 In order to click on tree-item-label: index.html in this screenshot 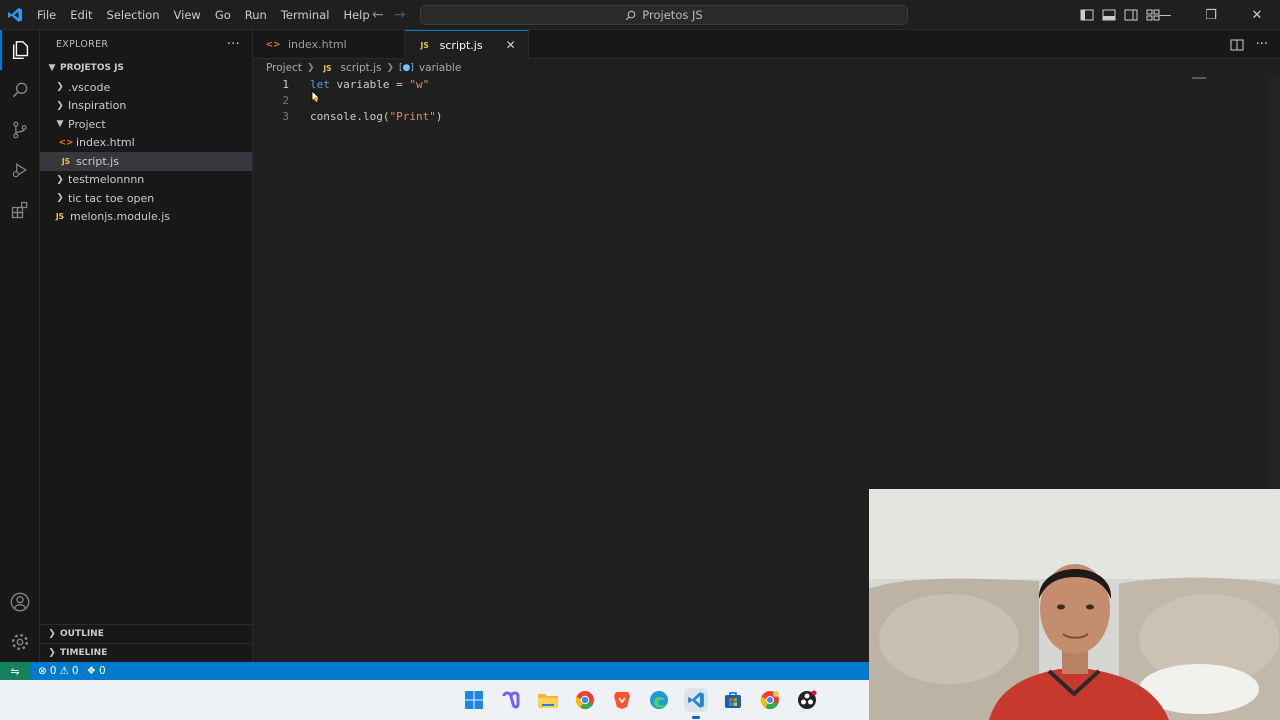, I will do `click(105, 143)`.